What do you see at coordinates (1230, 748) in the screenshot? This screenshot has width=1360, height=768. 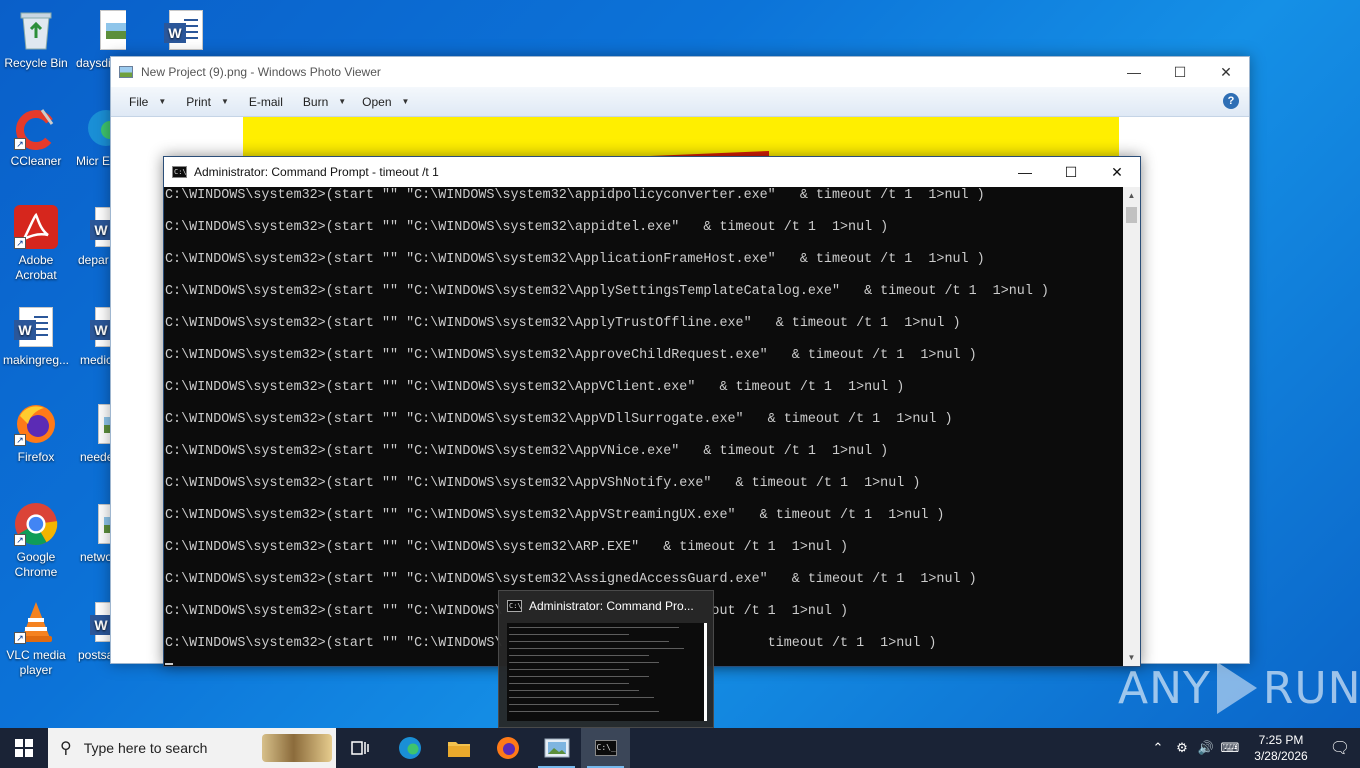 I see `keyboard-icon: ⌨` at bounding box center [1230, 748].